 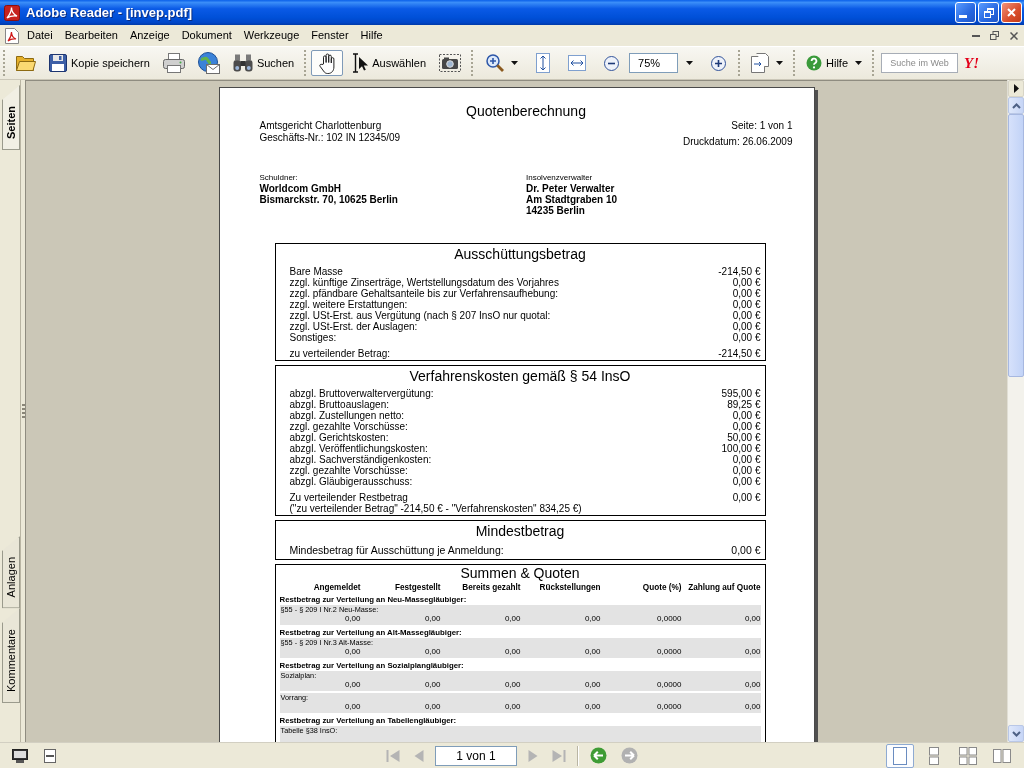 What do you see at coordinates (348, 304) in the screenshot?
I see `row-label: zzgl. weitere Erstattungen:` at bounding box center [348, 304].